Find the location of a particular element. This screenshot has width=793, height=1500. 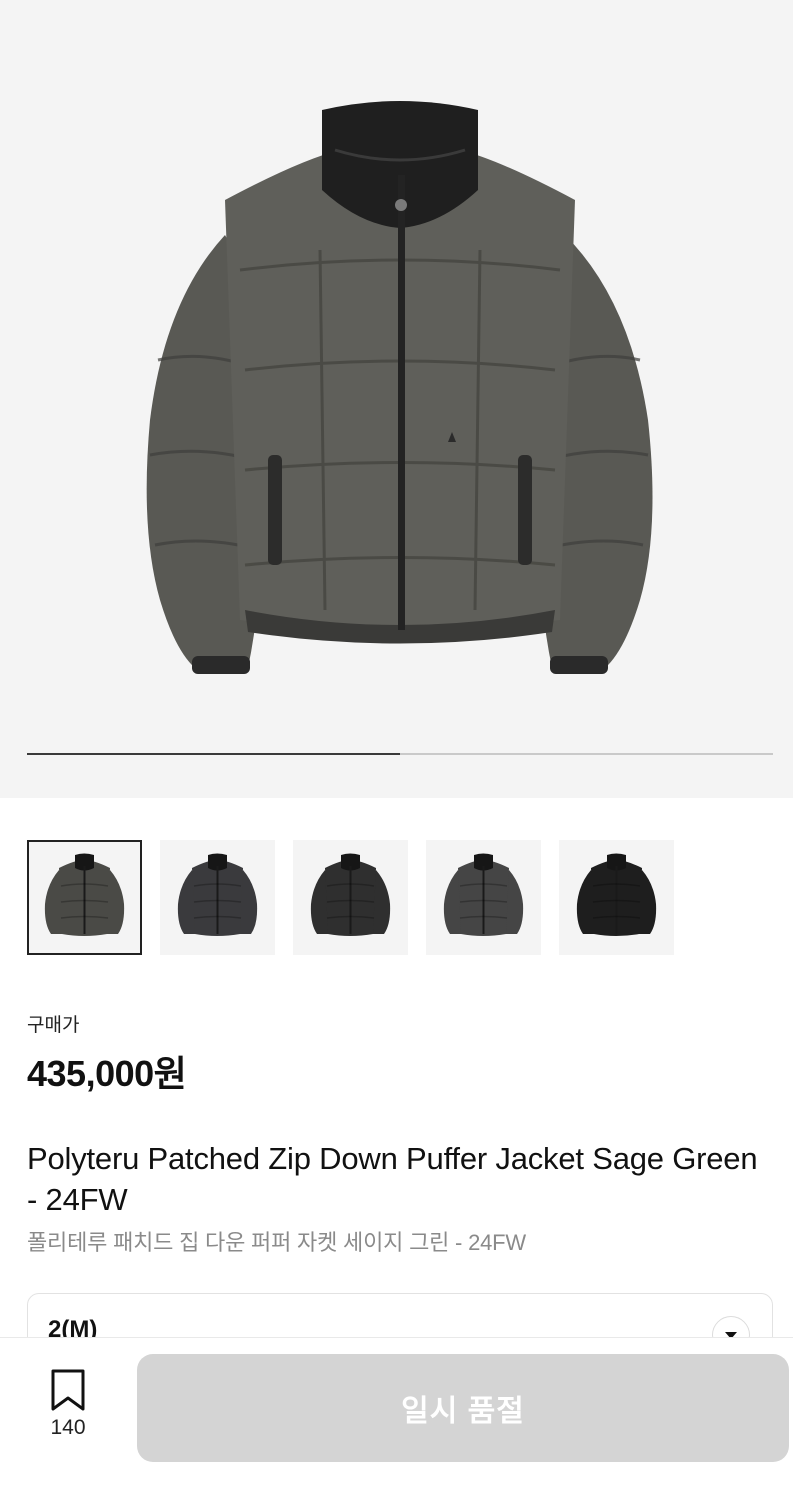

price-label: 구매가 is located at coordinates (53, 1025).